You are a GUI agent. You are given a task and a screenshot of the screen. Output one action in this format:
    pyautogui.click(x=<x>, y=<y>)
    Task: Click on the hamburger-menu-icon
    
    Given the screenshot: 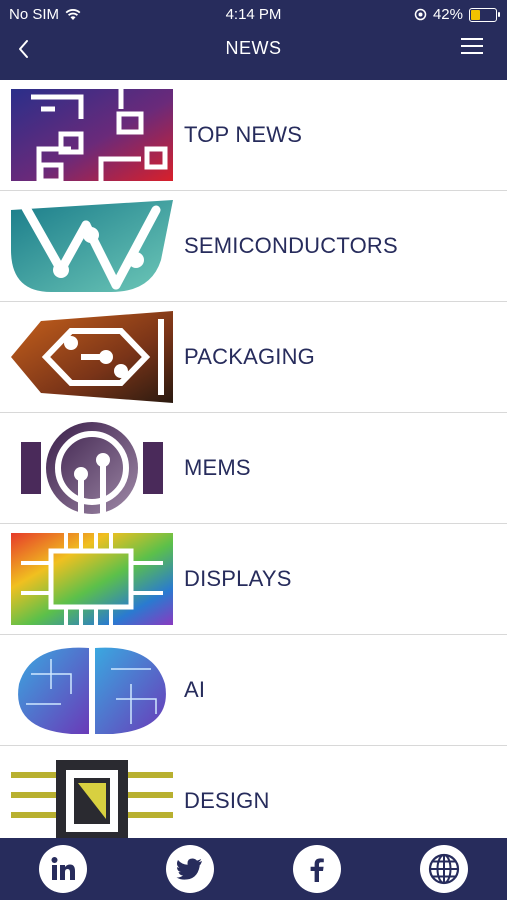 What is the action you would take?
    pyautogui.click(x=472, y=47)
    